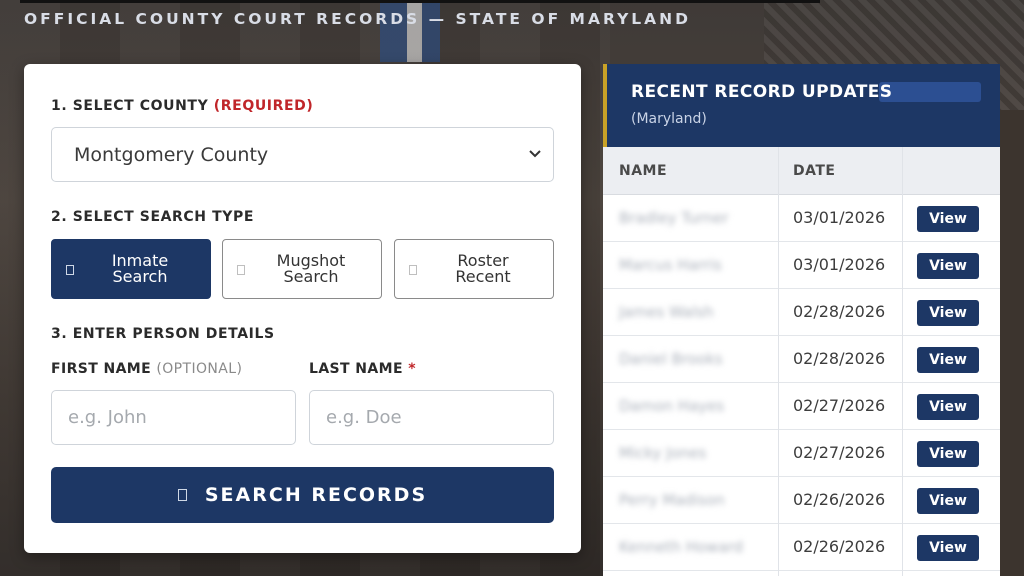  I want to click on last-name-input, so click(431, 417).